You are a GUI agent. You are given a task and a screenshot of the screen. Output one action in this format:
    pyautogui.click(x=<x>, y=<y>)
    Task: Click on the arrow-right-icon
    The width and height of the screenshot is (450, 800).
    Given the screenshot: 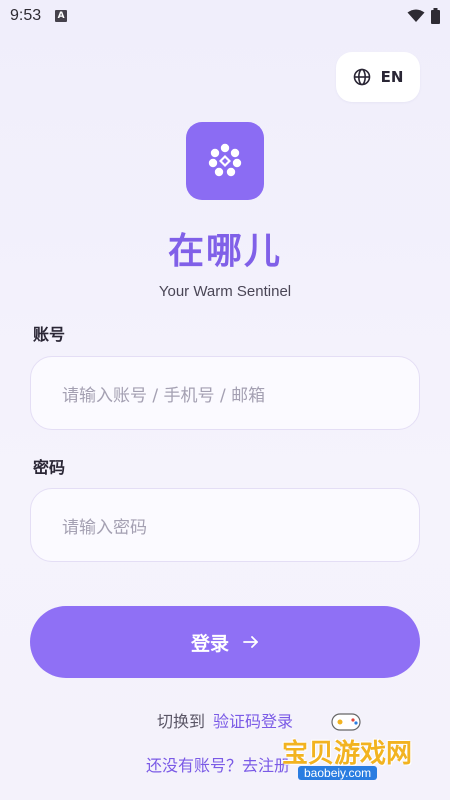 What is the action you would take?
    pyautogui.click(x=250, y=642)
    